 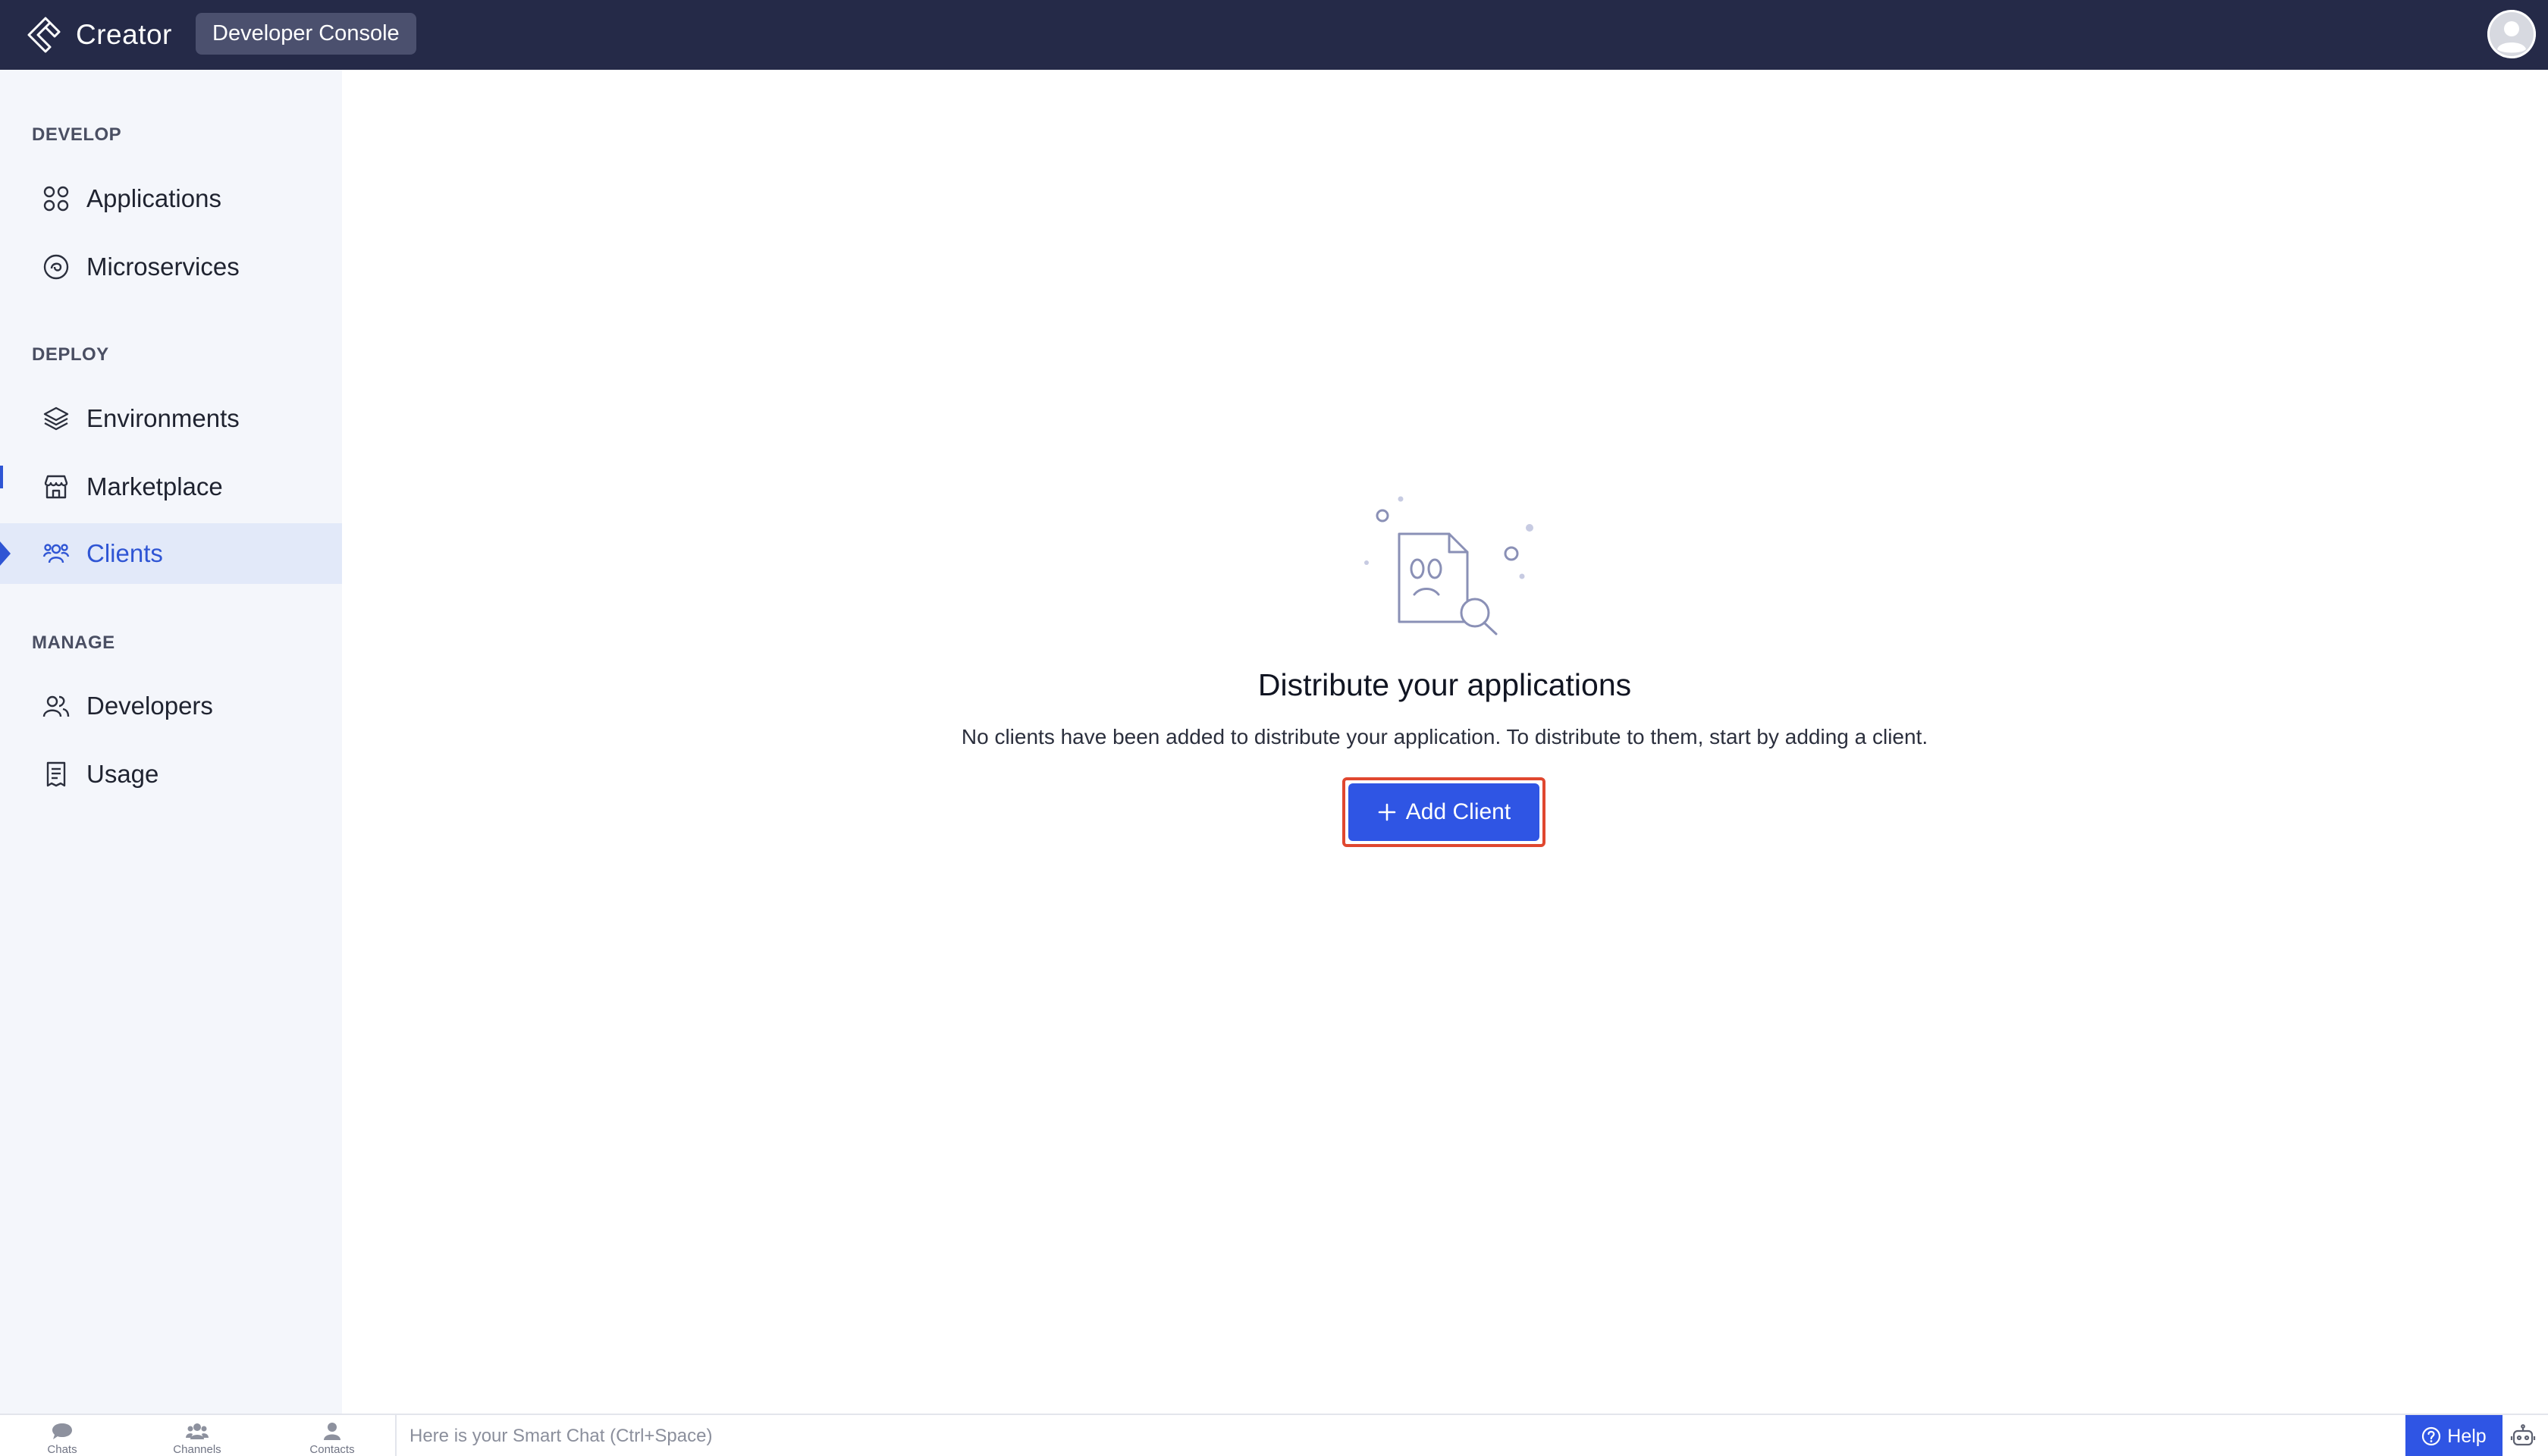 I want to click on tab-channels: Channels, so click(x=197, y=1435).